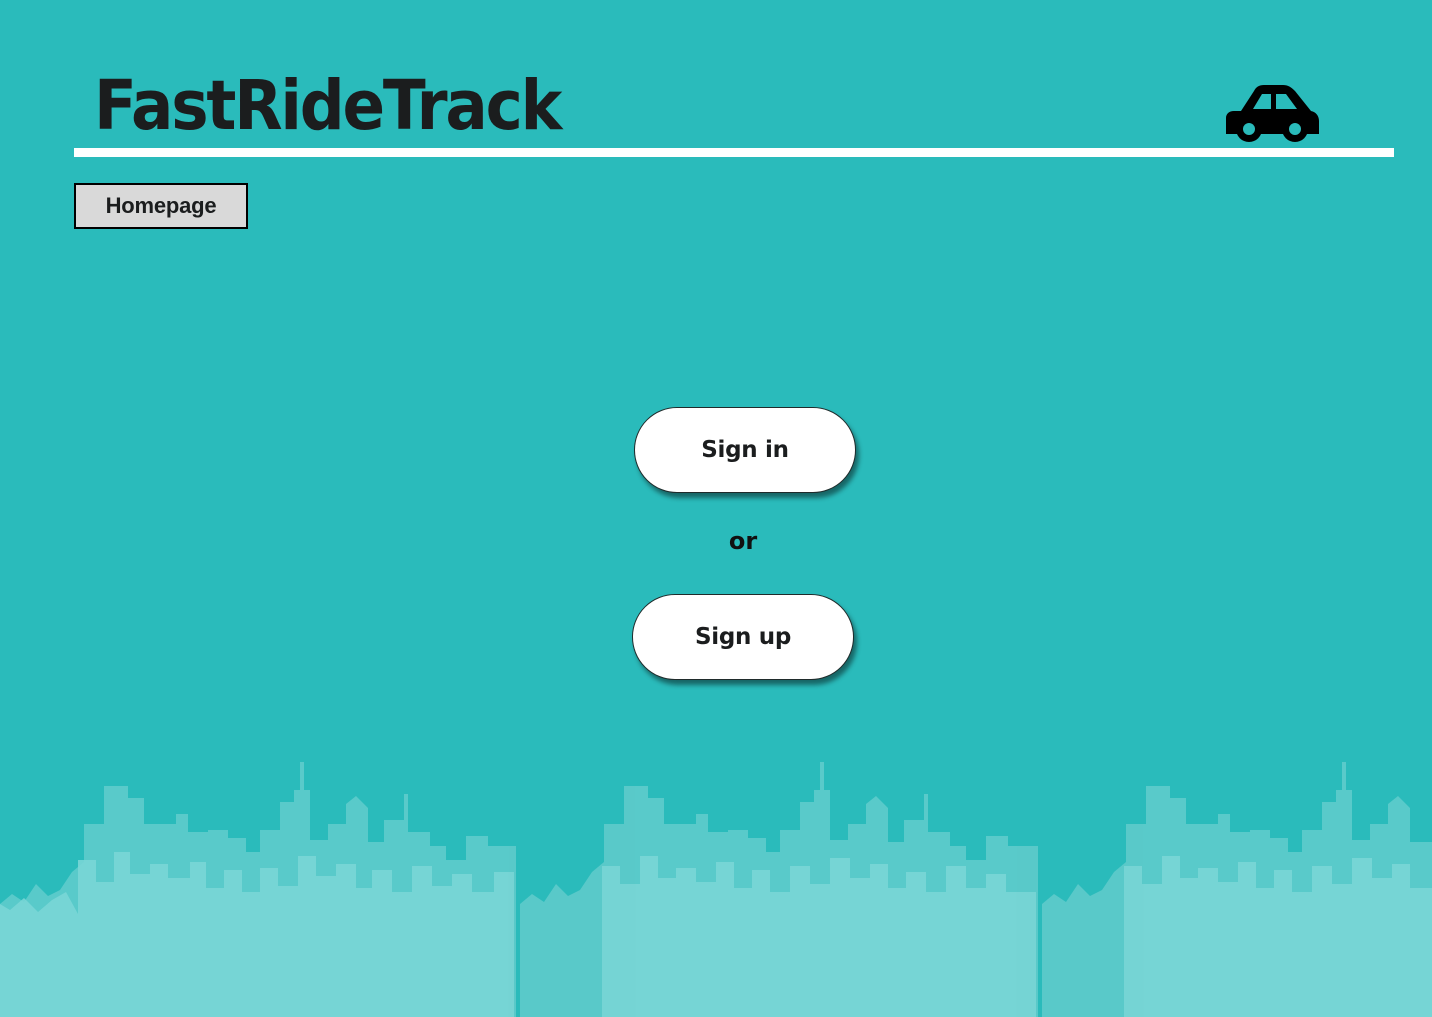  Describe the element at coordinates (328, 106) in the screenshot. I see `app-title: FastRideTrack` at that location.